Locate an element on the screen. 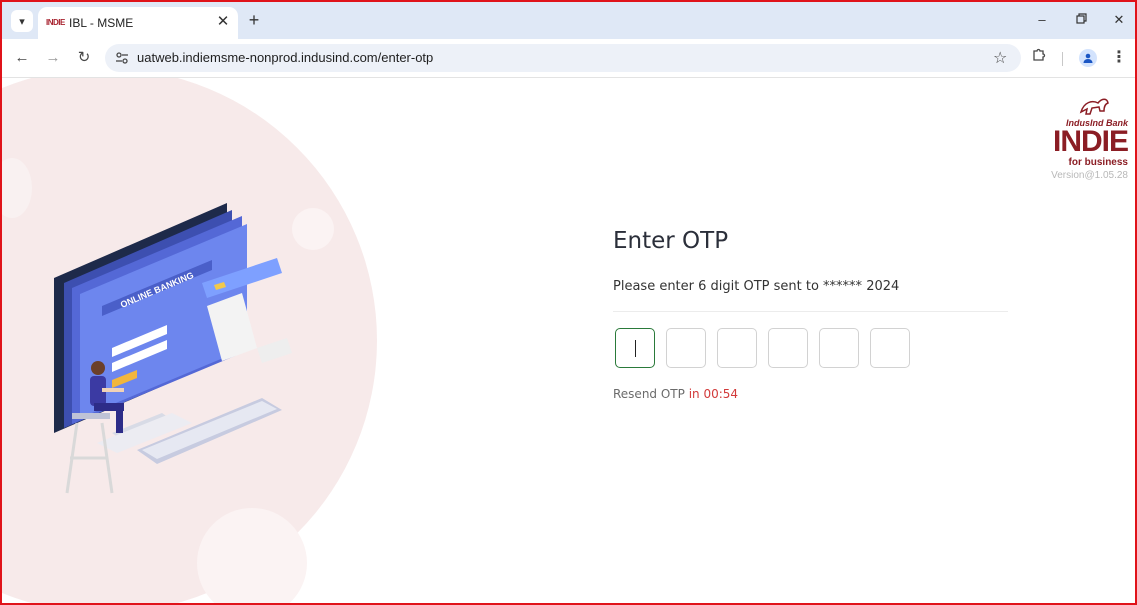 The image size is (1137, 605). resend-otp: Resend OTP in 00:54 is located at coordinates (675, 394).